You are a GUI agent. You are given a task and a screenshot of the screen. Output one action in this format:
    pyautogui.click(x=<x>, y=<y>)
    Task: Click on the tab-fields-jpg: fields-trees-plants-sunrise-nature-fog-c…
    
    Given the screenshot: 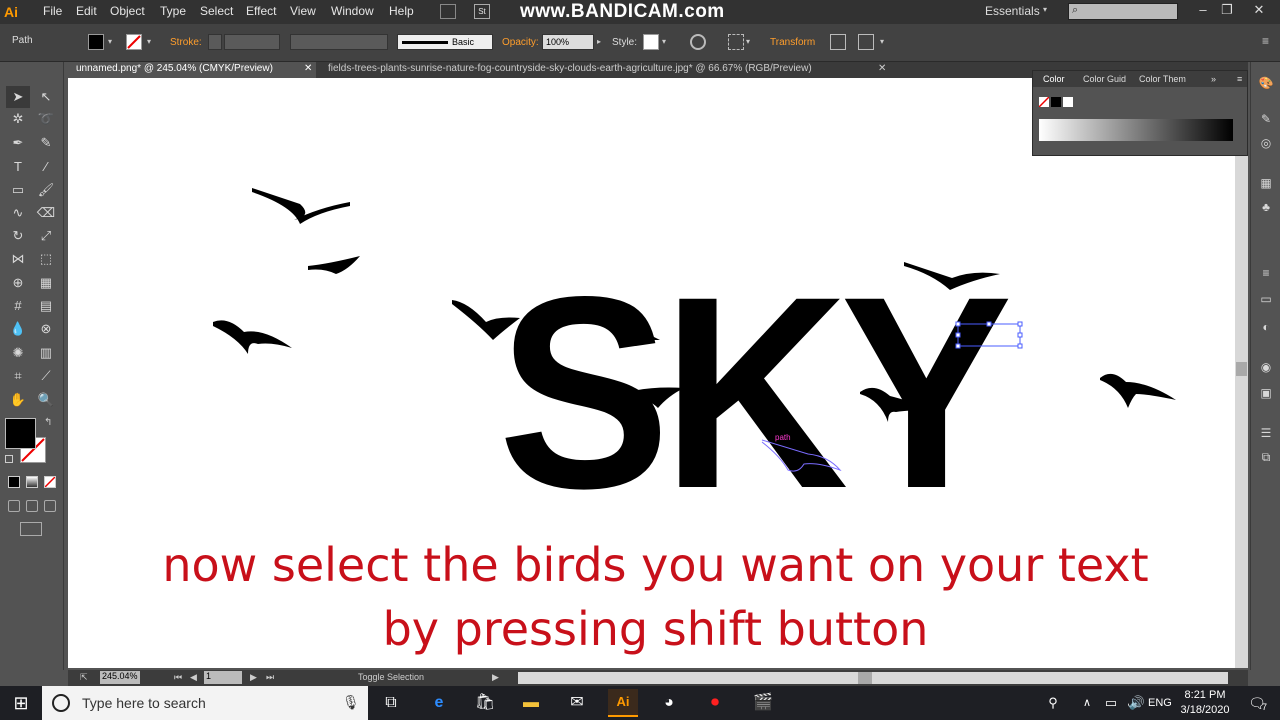 What is the action you would take?
    pyautogui.click(x=610, y=70)
    